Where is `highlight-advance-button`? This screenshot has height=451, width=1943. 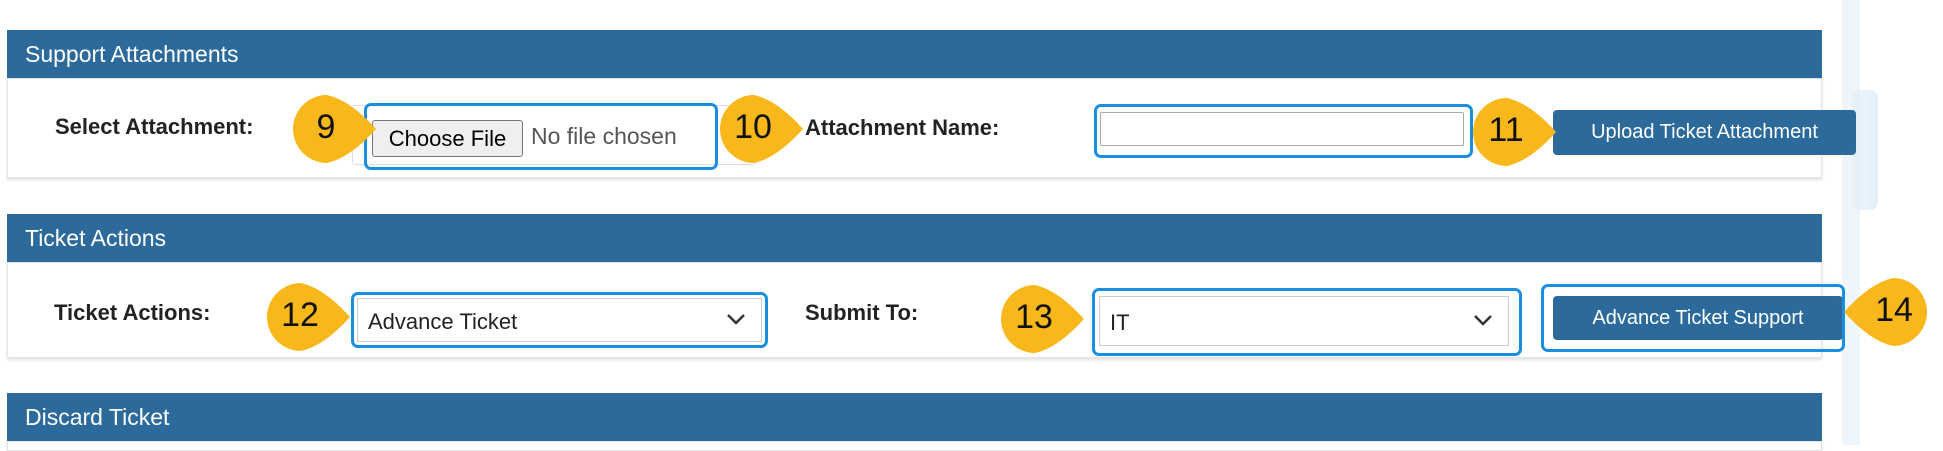 highlight-advance-button is located at coordinates (1693, 318).